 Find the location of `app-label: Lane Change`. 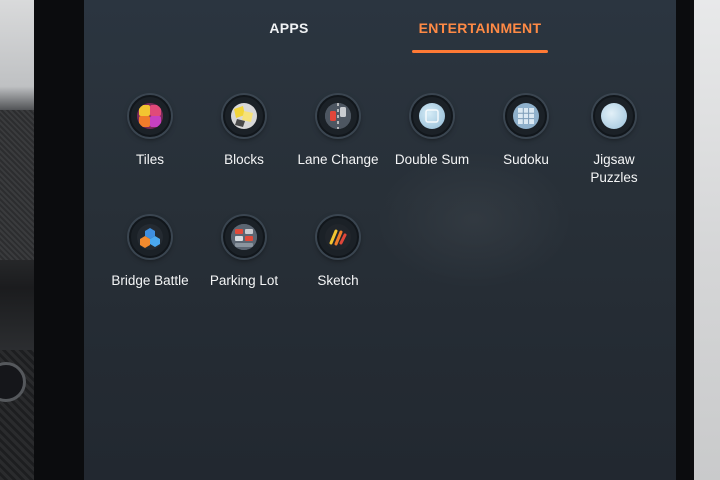

app-label: Lane Change is located at coordinates (338, 159).